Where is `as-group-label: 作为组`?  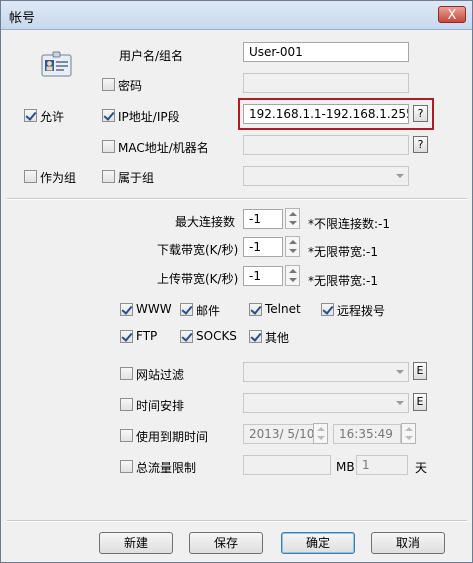
as-group-label: 作为组 is located at coordinates (58, 178).